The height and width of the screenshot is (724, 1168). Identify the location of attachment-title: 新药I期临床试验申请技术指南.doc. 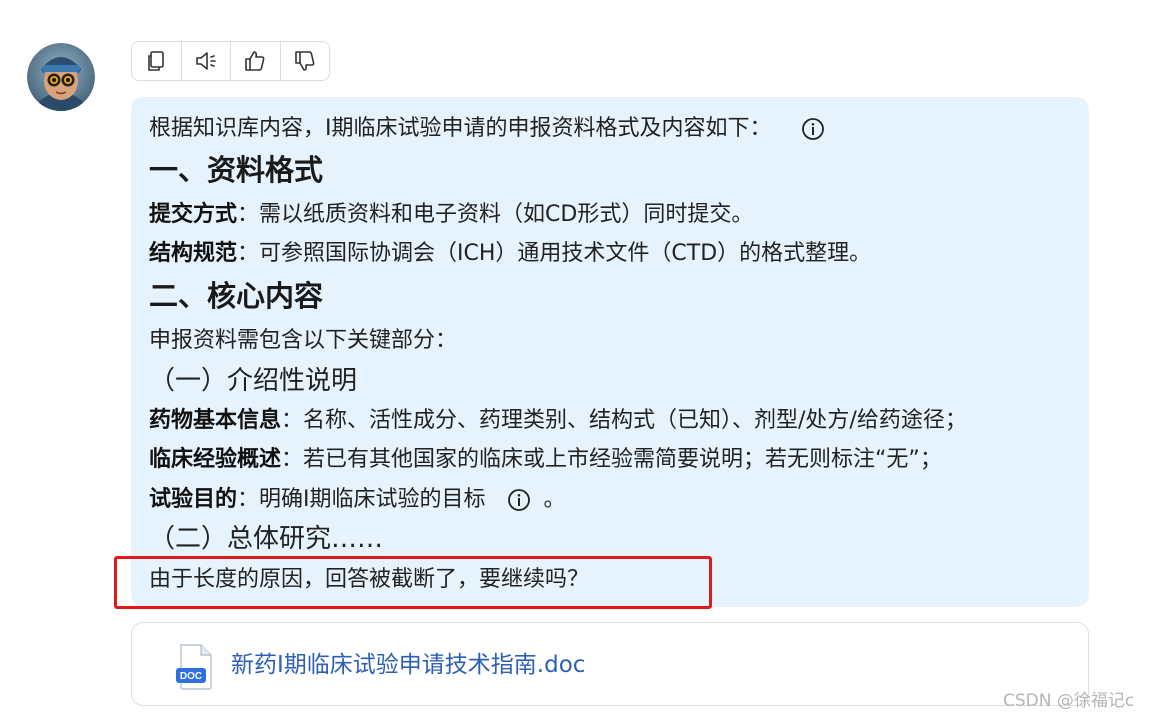
(408, 665).